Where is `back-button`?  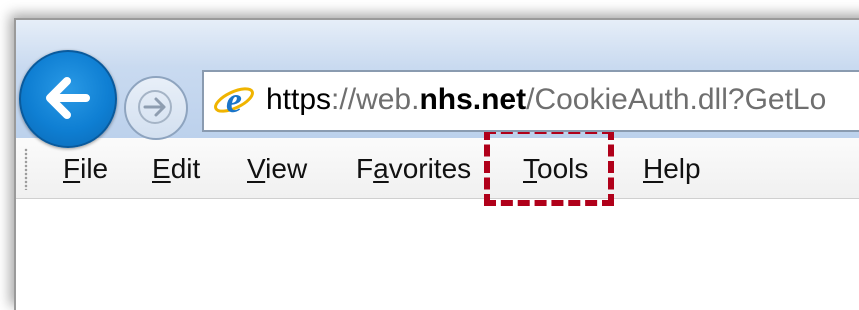
back-button is located at coordinates (68, 99).